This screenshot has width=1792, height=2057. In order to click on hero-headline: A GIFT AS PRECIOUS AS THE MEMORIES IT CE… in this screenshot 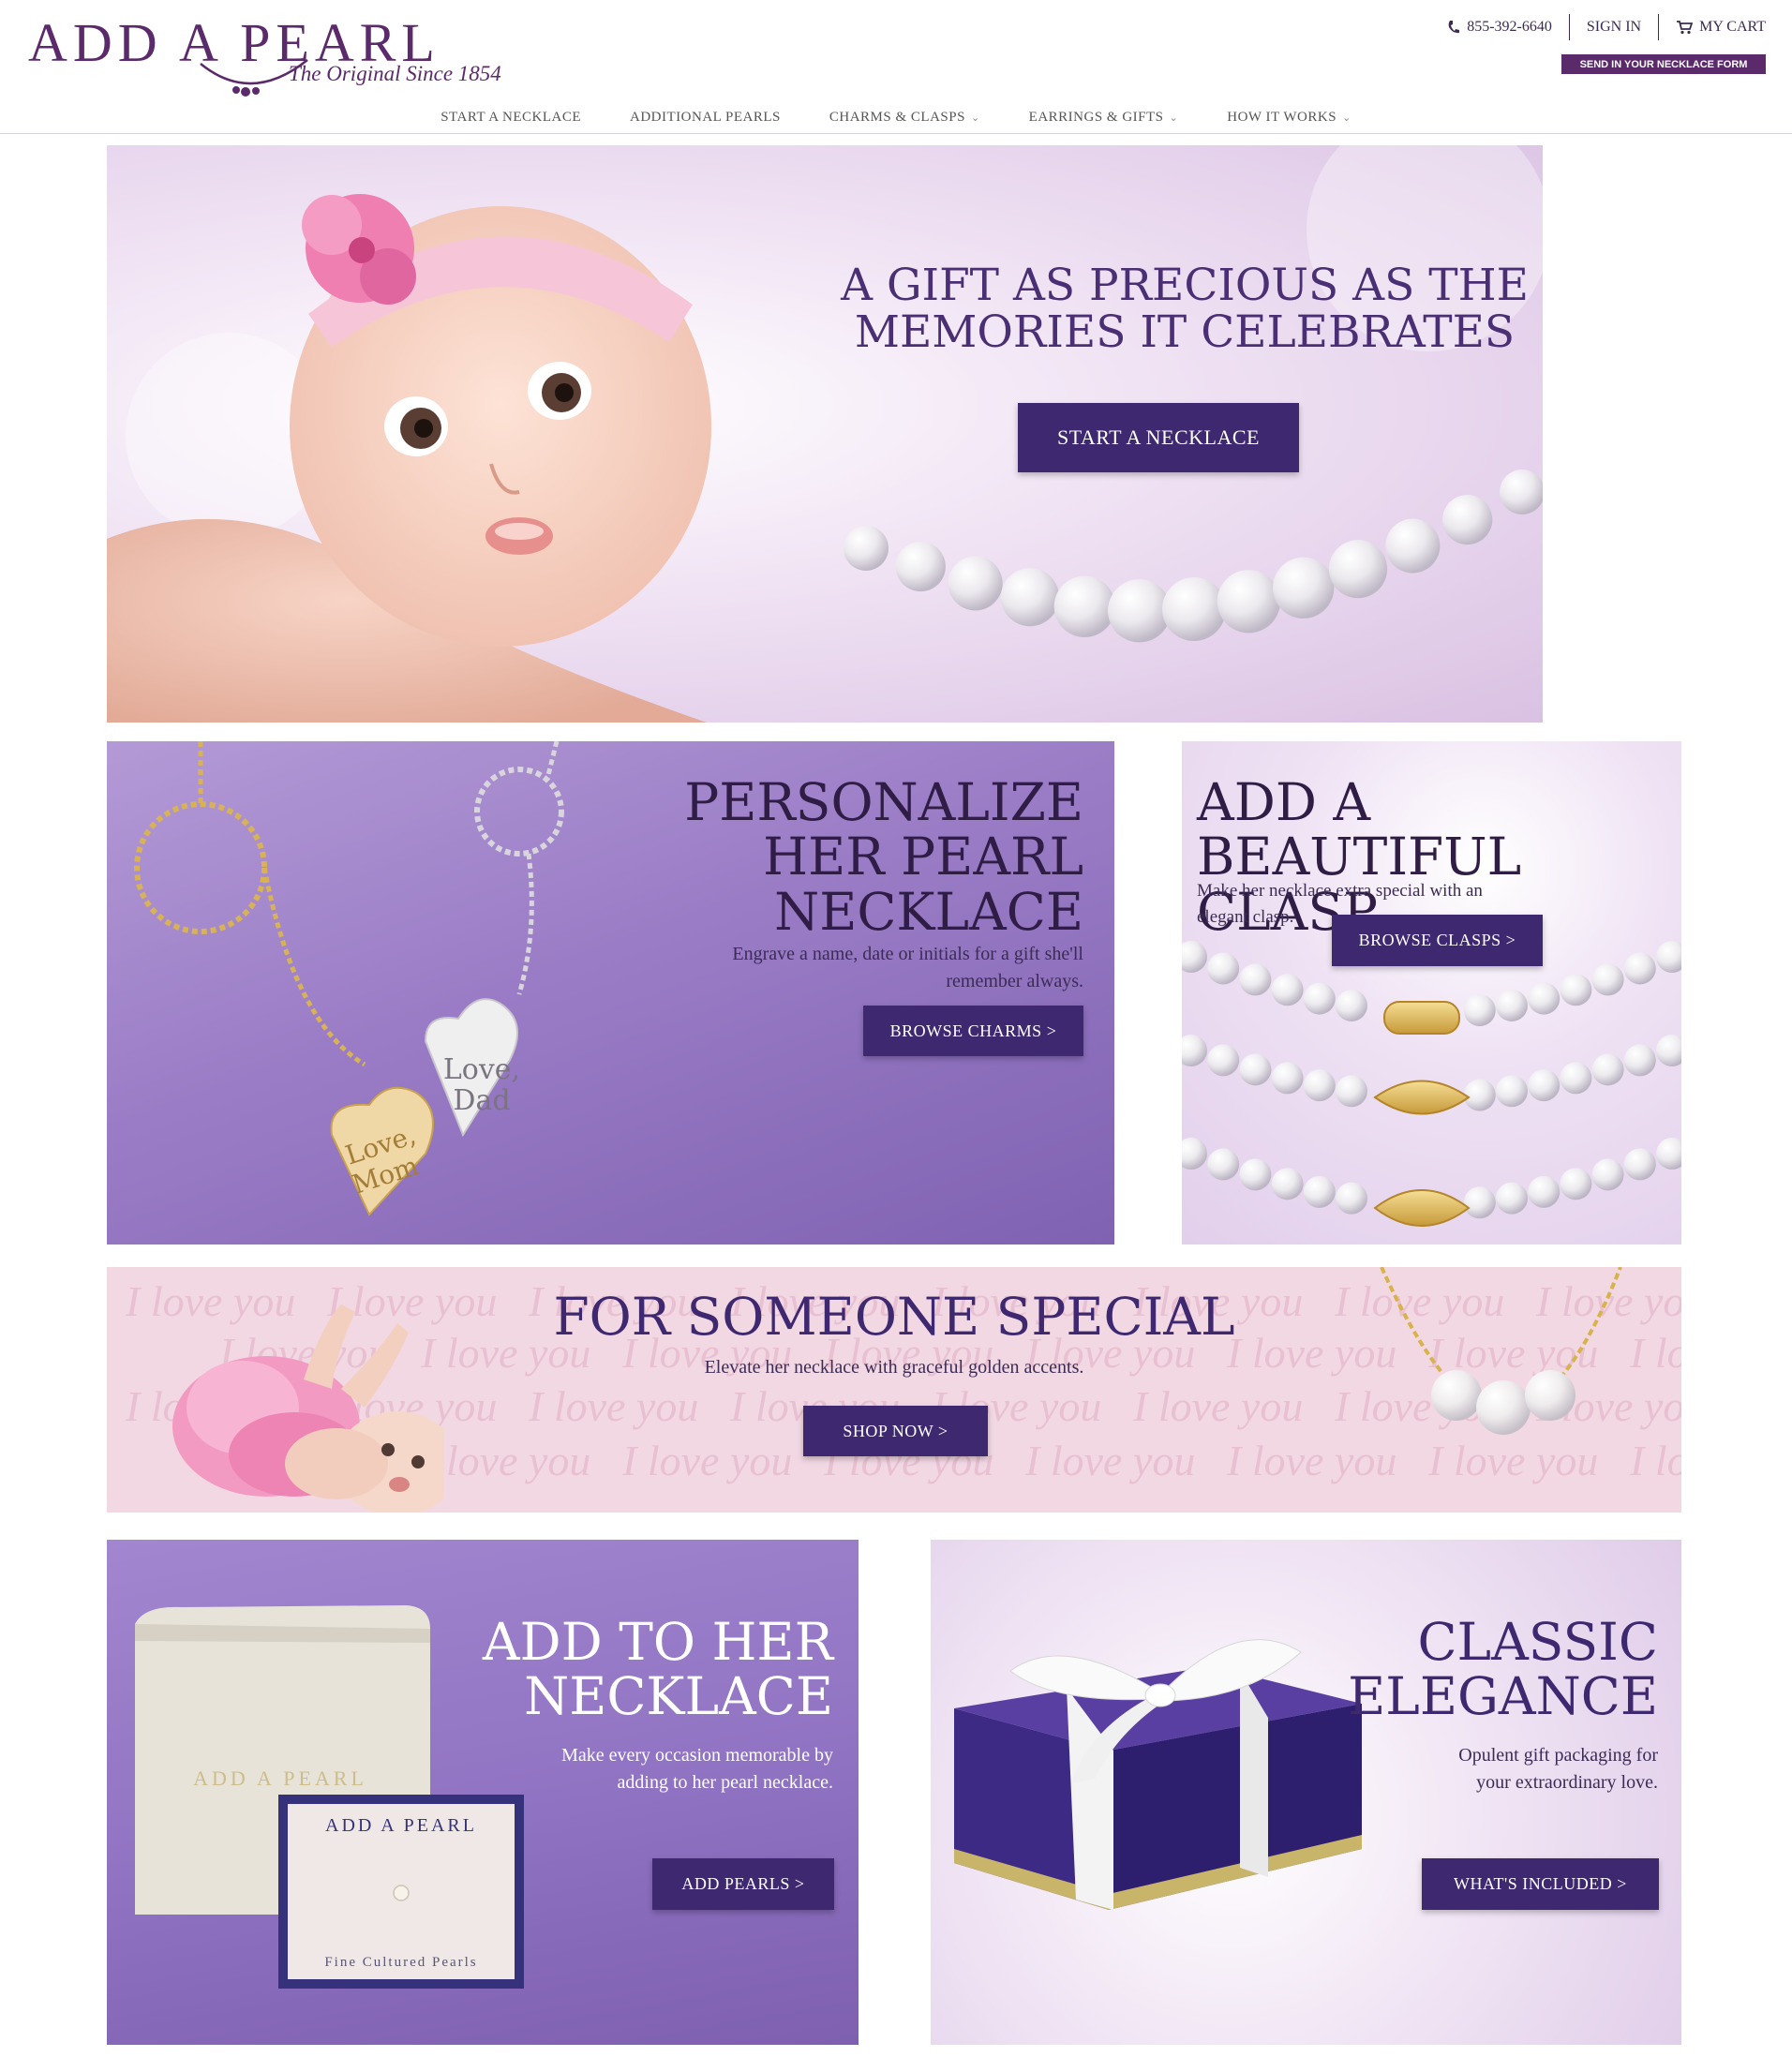, I will do `click(1185, 309)`.